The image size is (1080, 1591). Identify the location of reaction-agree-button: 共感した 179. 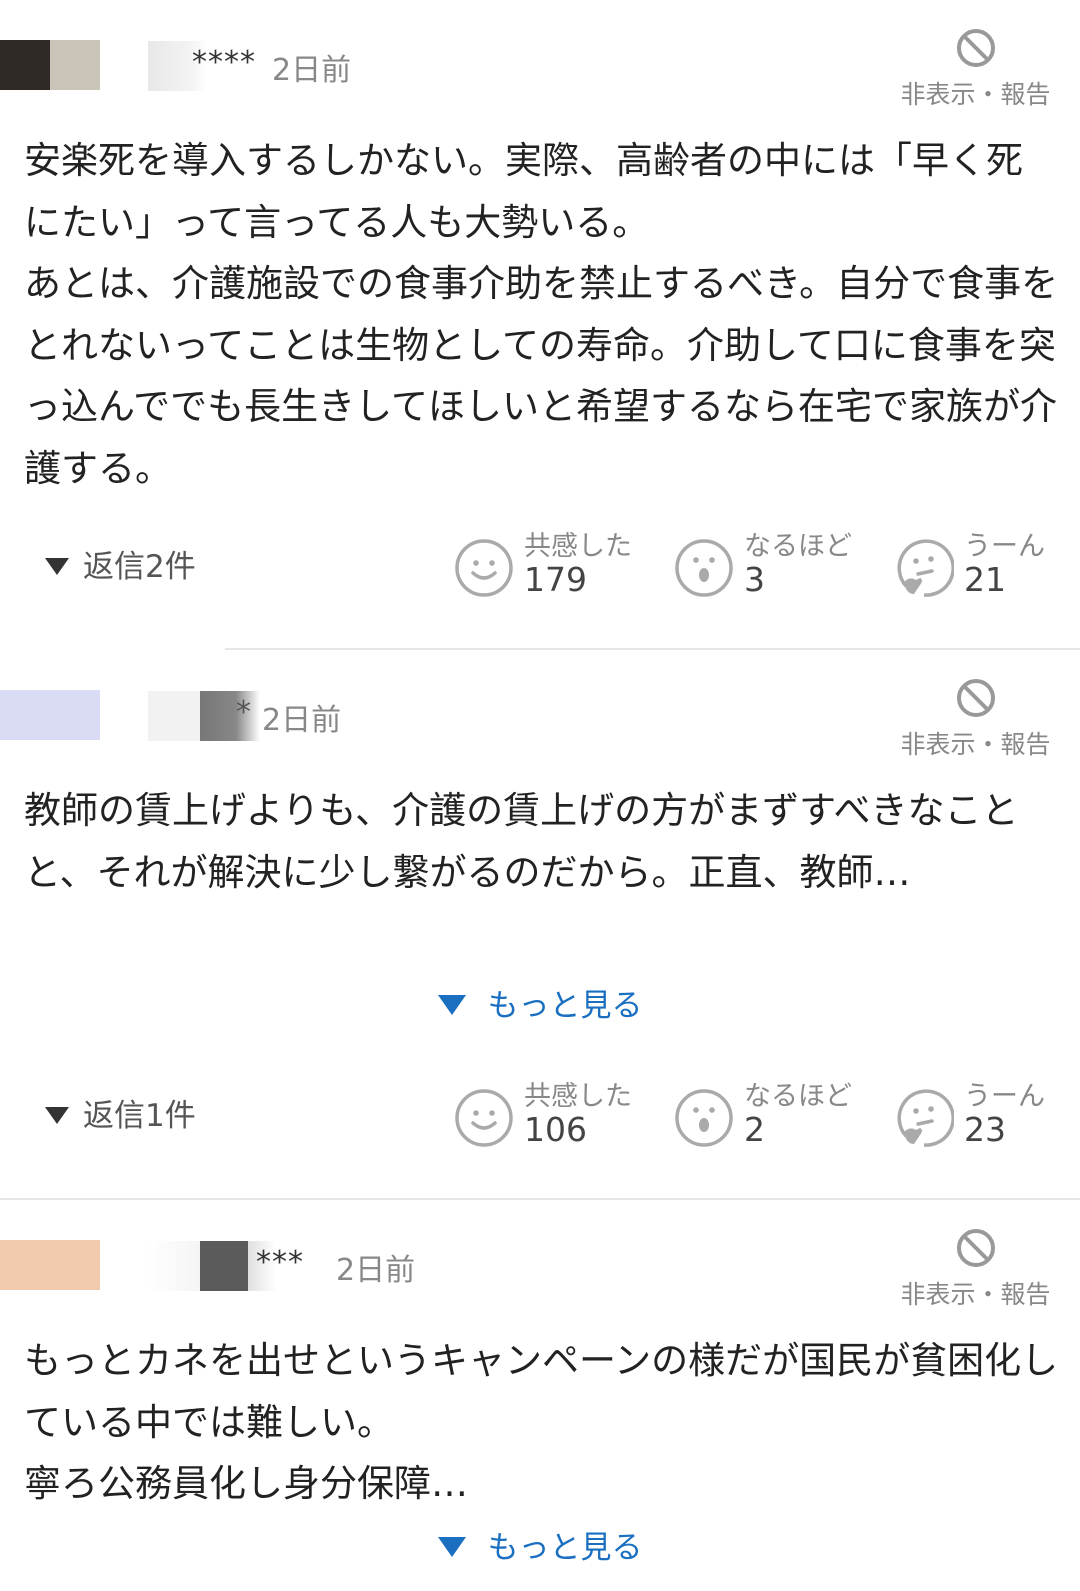
(549, 570).